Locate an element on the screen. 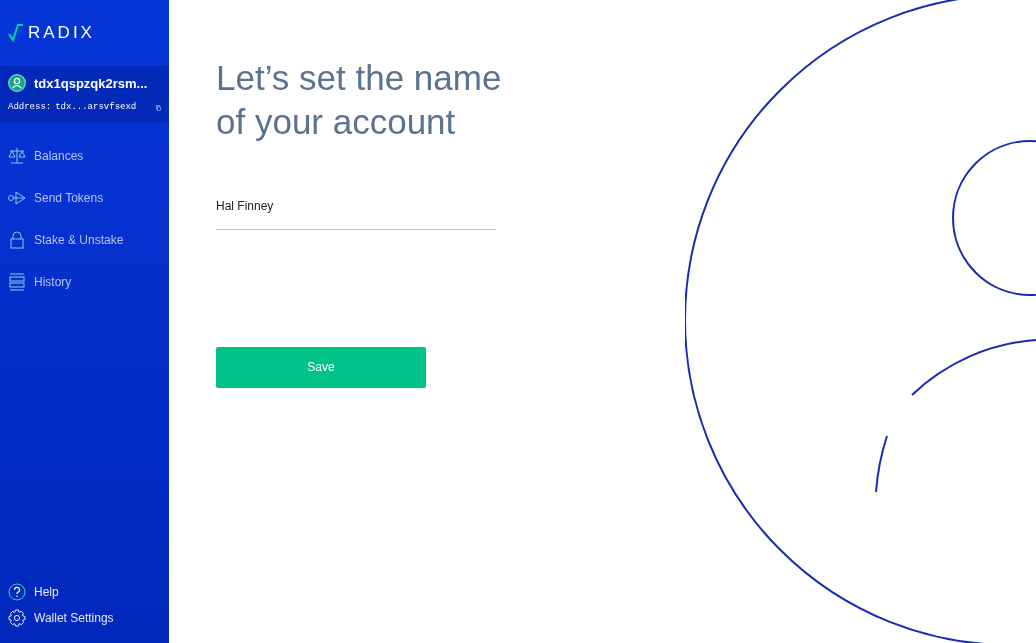  nav-link: Help is located at coordinates (46, 592).